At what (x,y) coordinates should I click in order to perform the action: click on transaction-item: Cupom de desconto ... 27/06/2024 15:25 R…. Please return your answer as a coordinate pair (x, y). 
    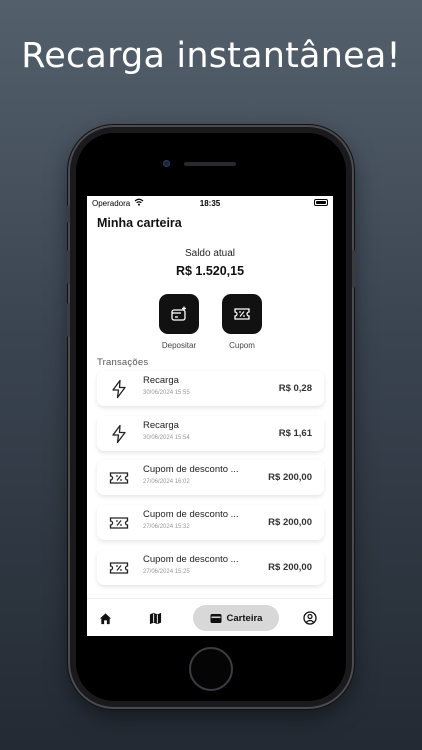
    Looking at the image, I should click on (210, 567).